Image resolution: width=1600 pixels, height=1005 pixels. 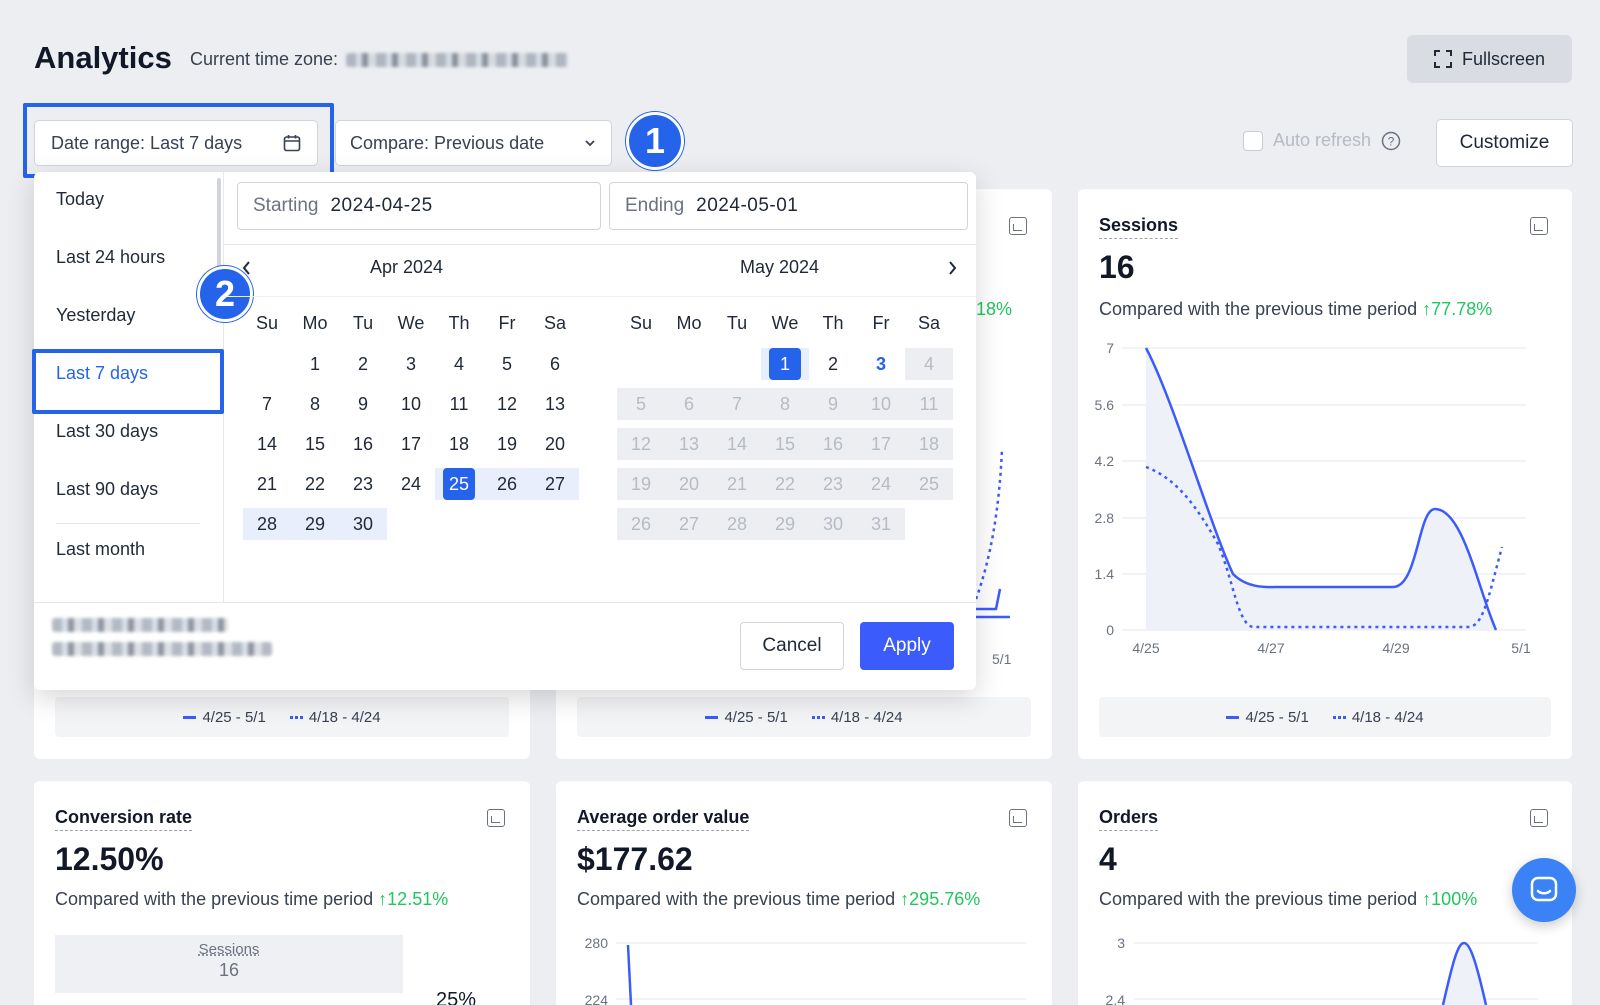 I want to click on change-up: ↑100%, so click(x=1450, y=899).